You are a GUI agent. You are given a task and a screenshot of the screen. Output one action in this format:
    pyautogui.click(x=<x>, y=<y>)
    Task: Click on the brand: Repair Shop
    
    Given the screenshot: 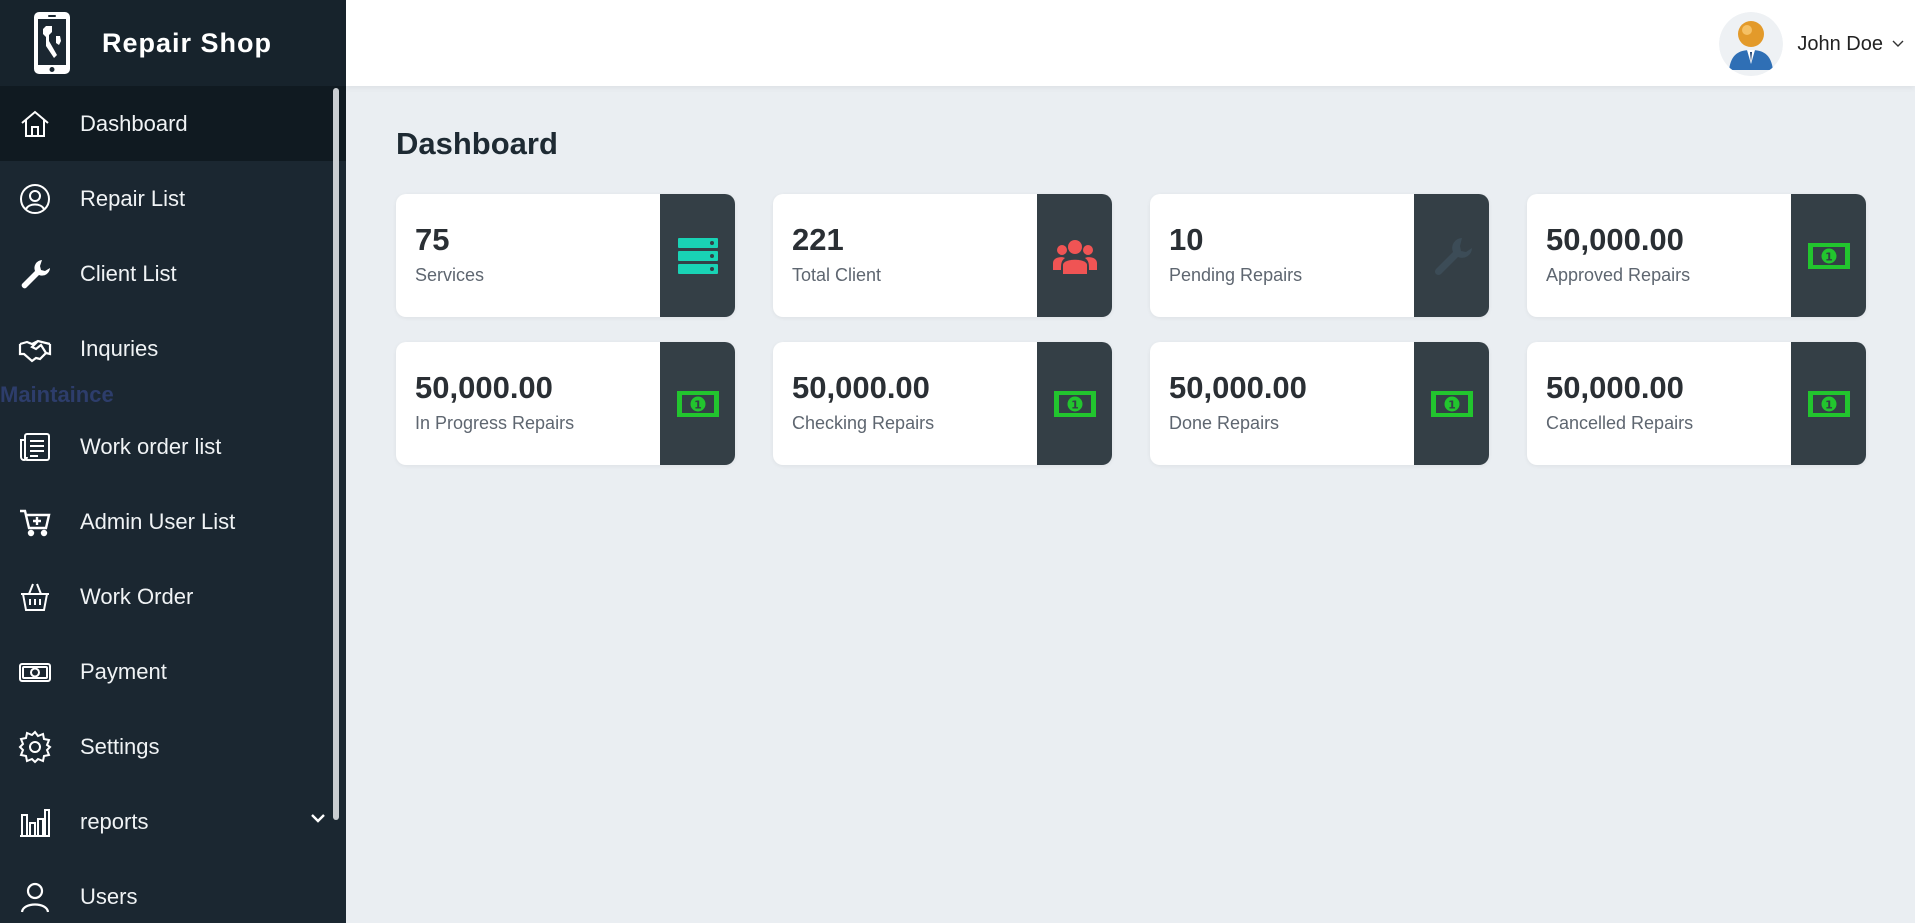 What is the action you would take?
    pyautogui.click(x=173, y=43)
    